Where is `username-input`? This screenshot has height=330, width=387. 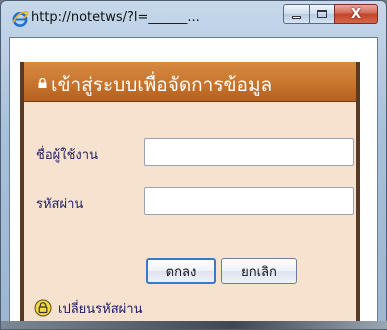 username-input is located at coordinates (249, 152).